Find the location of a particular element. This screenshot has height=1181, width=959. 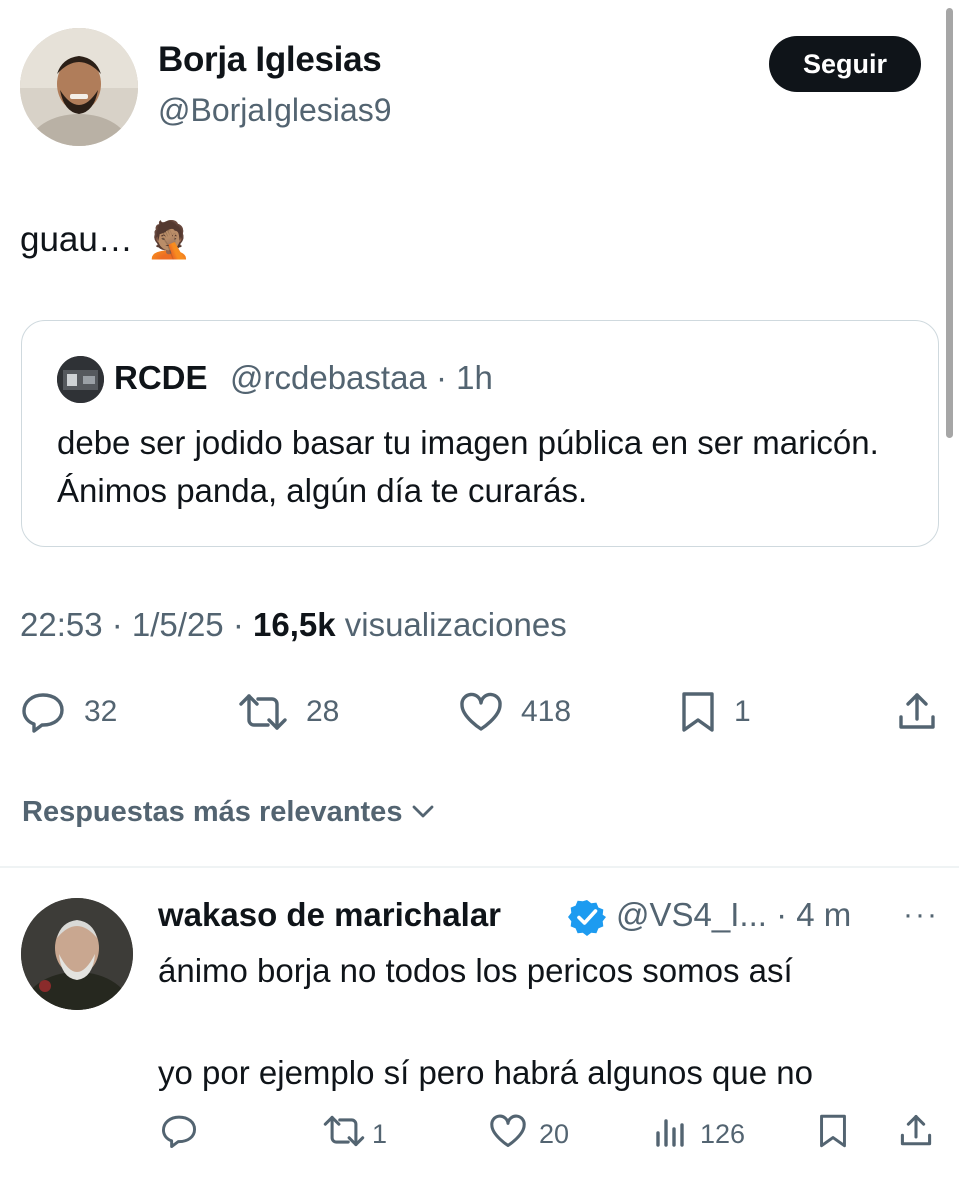

face-palm-emoji-icon: 🤦🏽 is located at coordinates (169, 239).